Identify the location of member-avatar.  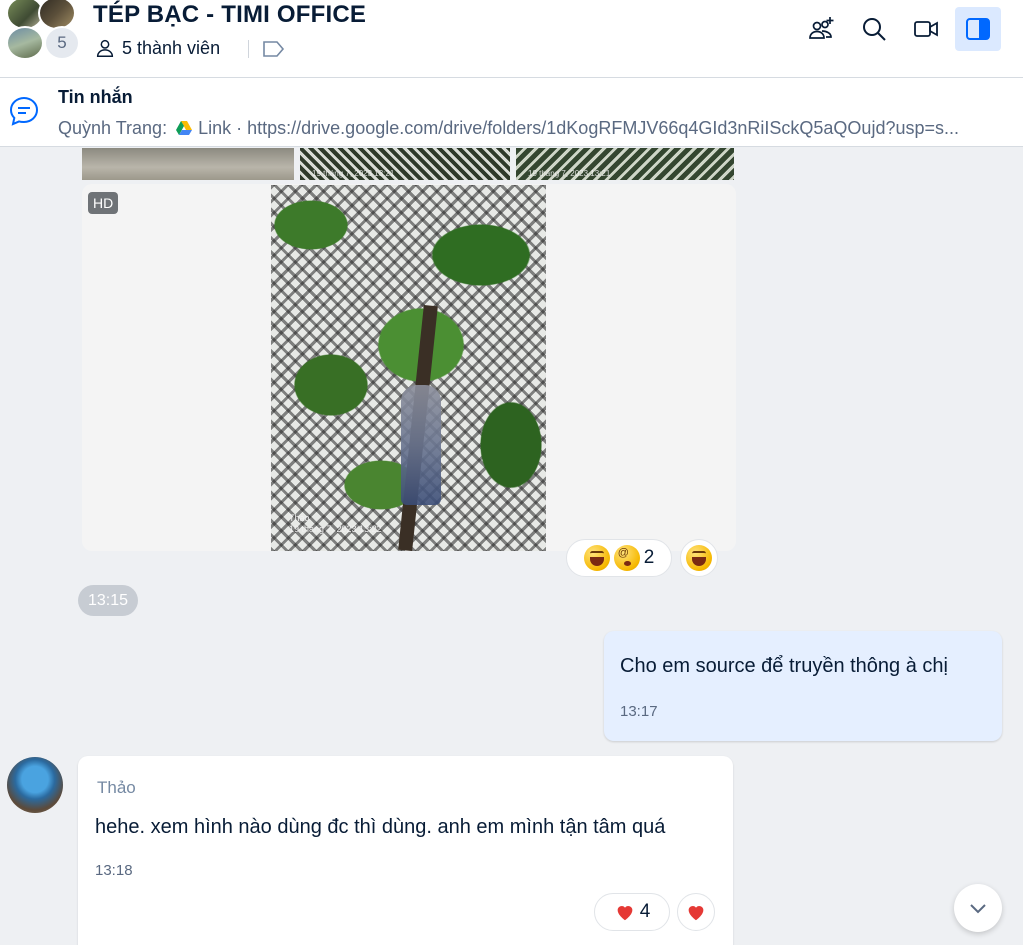
(25, 43).